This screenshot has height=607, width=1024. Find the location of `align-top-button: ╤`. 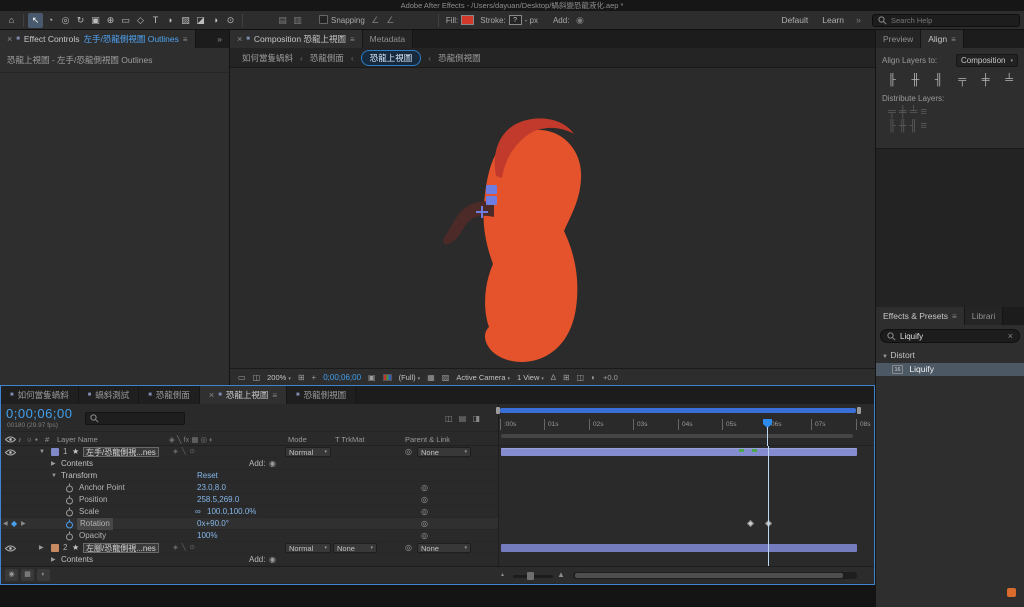

align-top-button: ╤ is located at coordinates (962, 80).